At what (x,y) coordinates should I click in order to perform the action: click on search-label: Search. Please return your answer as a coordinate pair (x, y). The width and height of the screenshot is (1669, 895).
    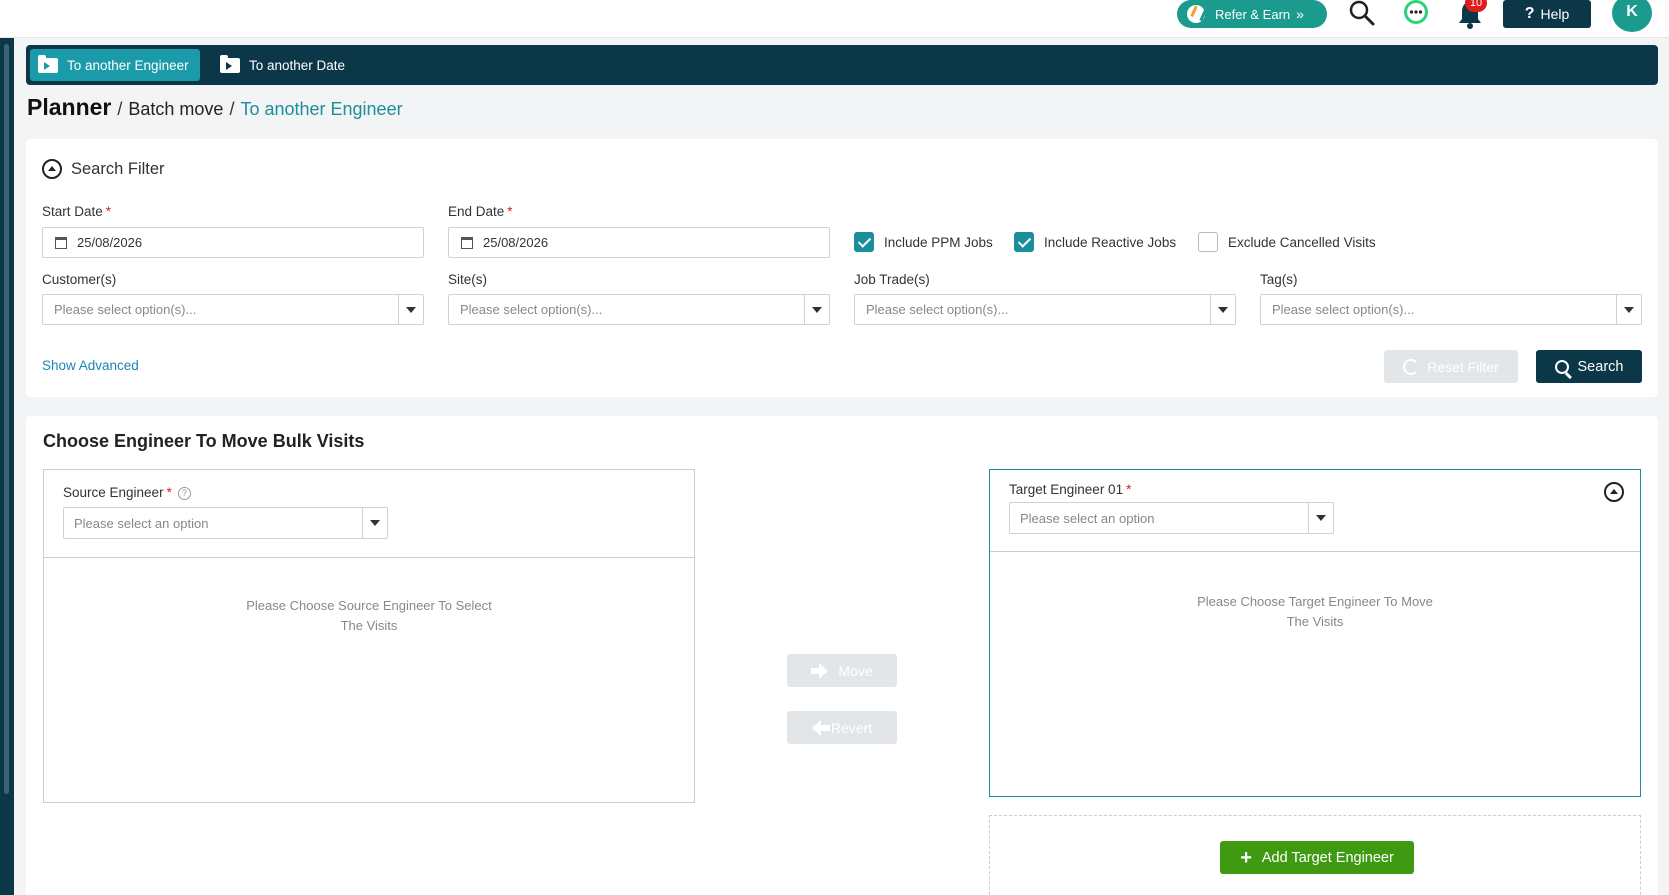
    Looking at the image, I should click on (1600, 366).